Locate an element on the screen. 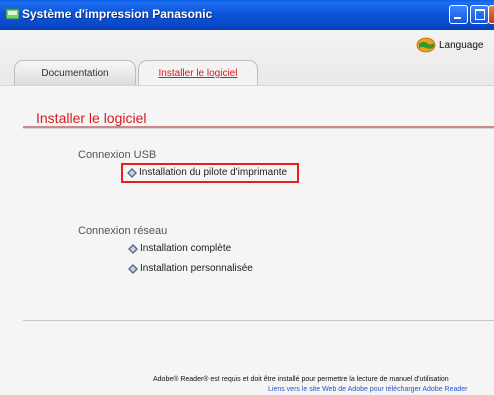  link-label: Installation complète is located at coordinates (186, 248).